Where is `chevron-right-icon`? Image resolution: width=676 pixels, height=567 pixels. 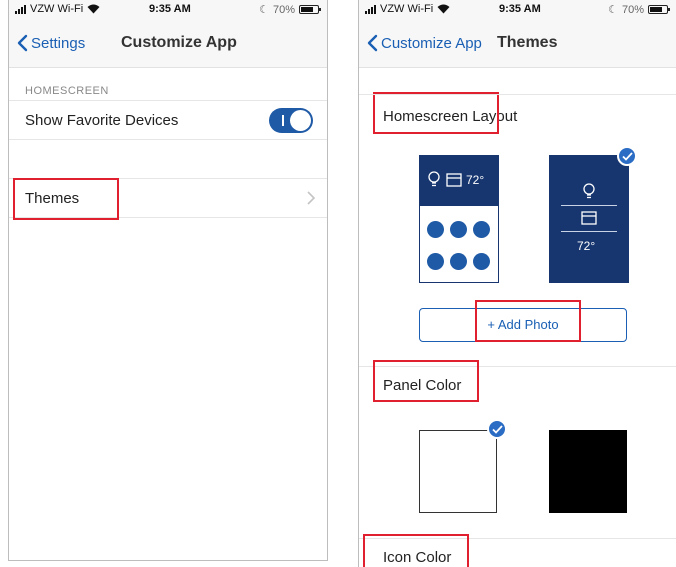 chevron-right-icon is located at coordinates (311, 198).